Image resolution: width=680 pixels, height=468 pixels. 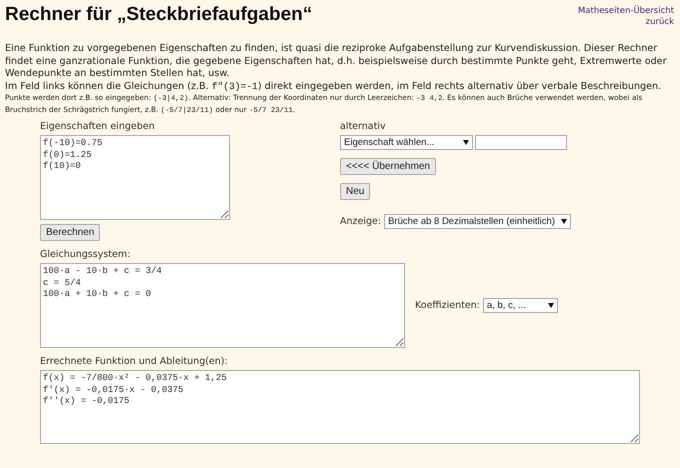 What do you see at coordinates (86, 254) in the screenshot?
I see `system-label: Gleichungssystem:` at bounding box center [86, 254].